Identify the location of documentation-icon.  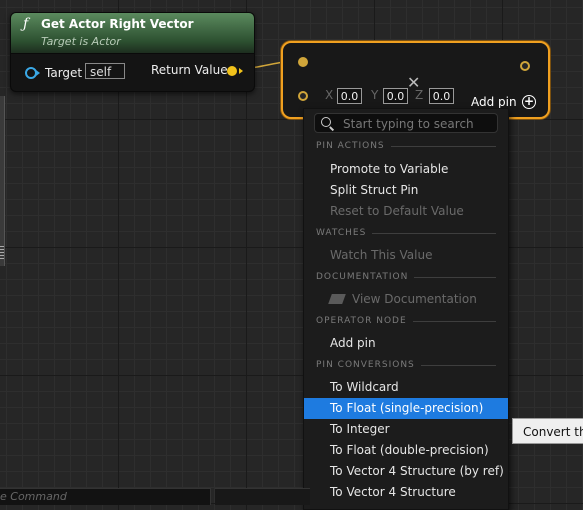
(337, 299).